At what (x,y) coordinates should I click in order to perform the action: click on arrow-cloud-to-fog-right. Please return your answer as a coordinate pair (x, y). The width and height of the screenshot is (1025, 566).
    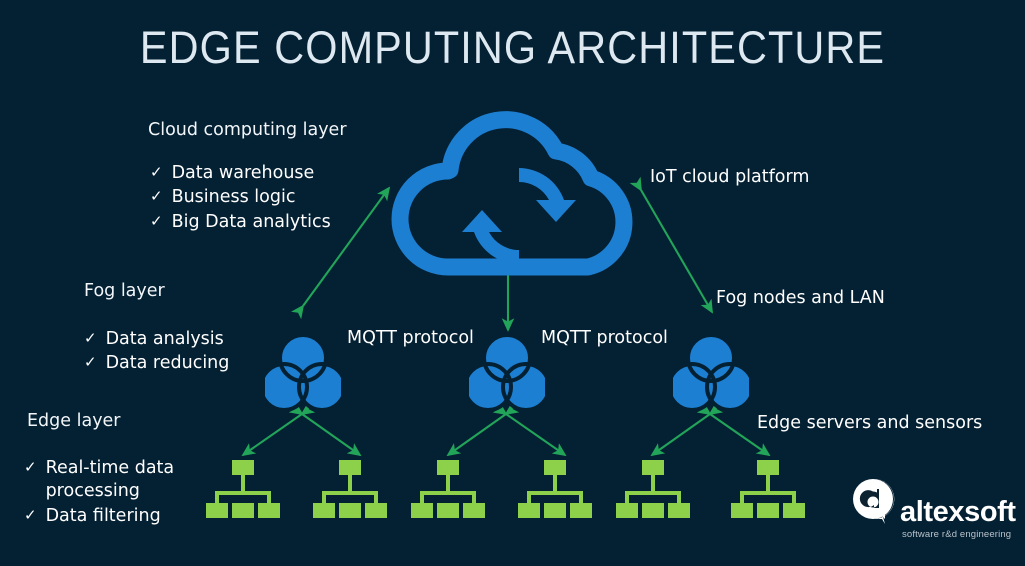
    Looking at the image, I should click on (671, 245).